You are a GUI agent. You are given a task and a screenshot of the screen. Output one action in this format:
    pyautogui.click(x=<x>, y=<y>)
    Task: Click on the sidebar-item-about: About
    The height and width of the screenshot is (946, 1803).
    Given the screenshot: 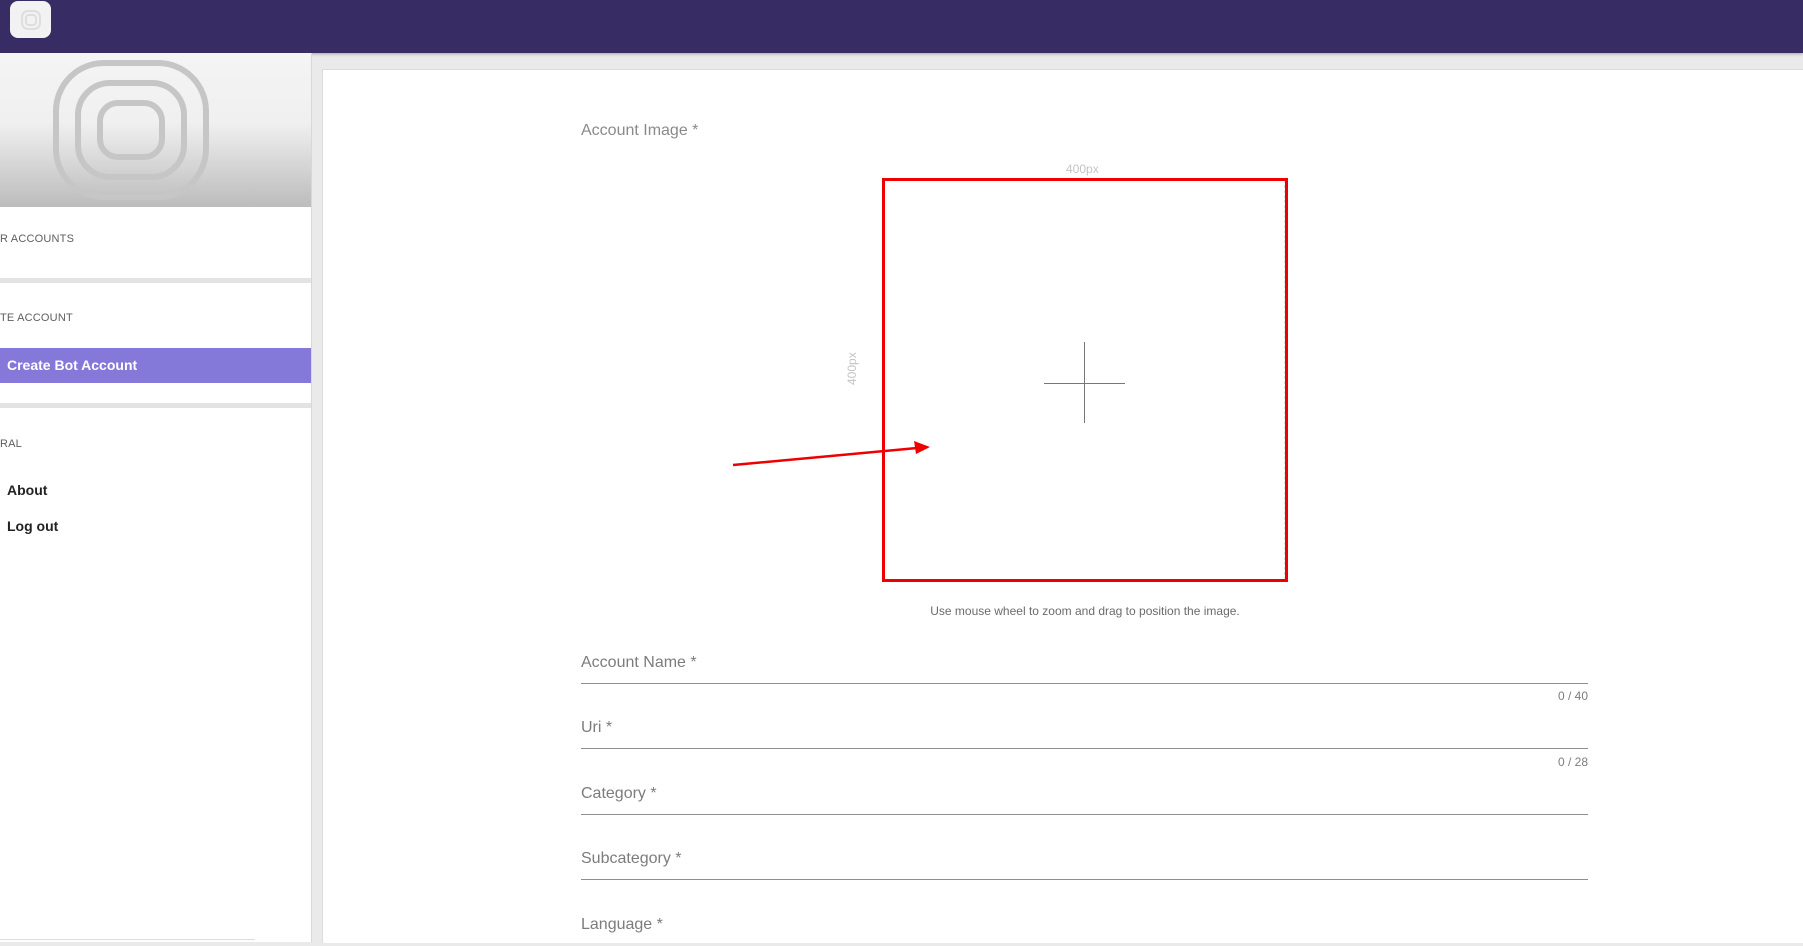 What is the action you would take?
    pyautogui.click(x=155, y=490)
    